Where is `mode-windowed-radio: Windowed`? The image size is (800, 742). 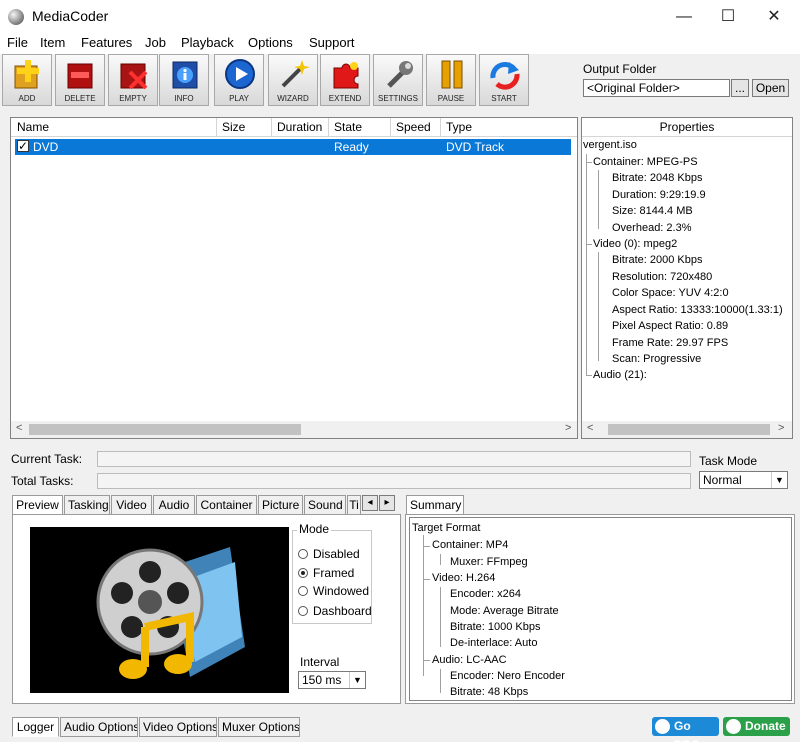
mode-windowed-radio: Windowed is located at coordinates (333, 591).